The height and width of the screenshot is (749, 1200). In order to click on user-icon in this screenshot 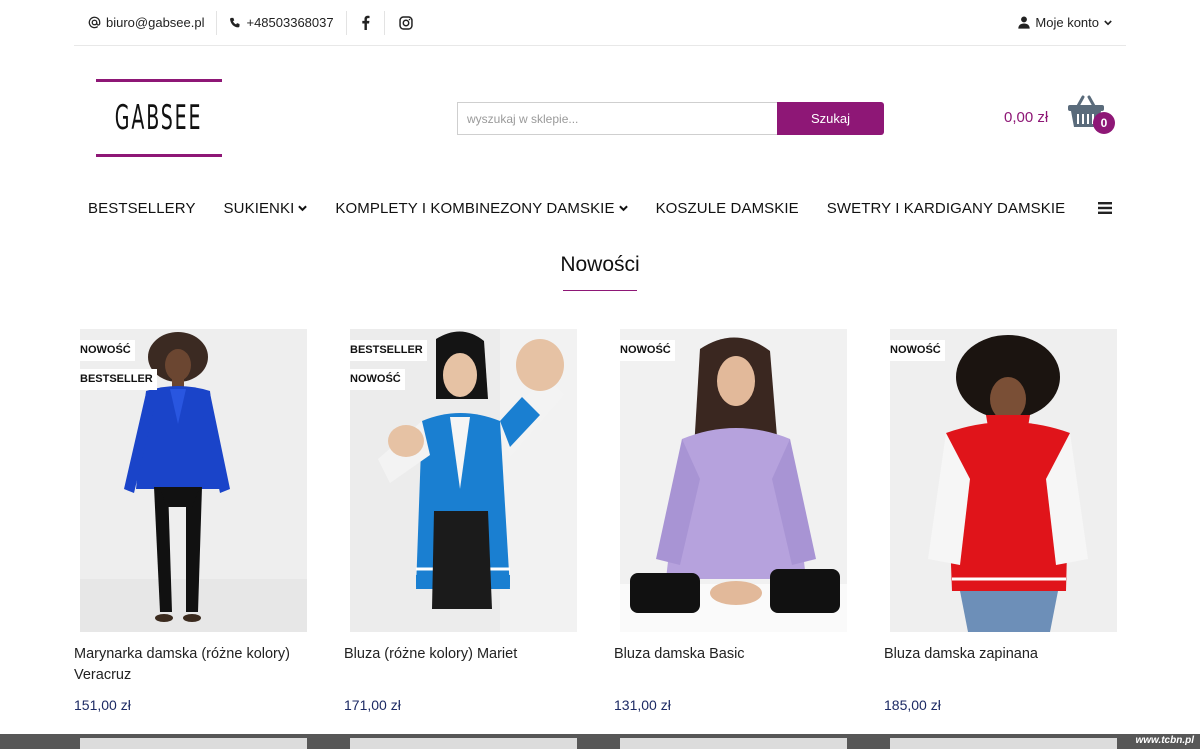, I will do `click(1024, 22)`.